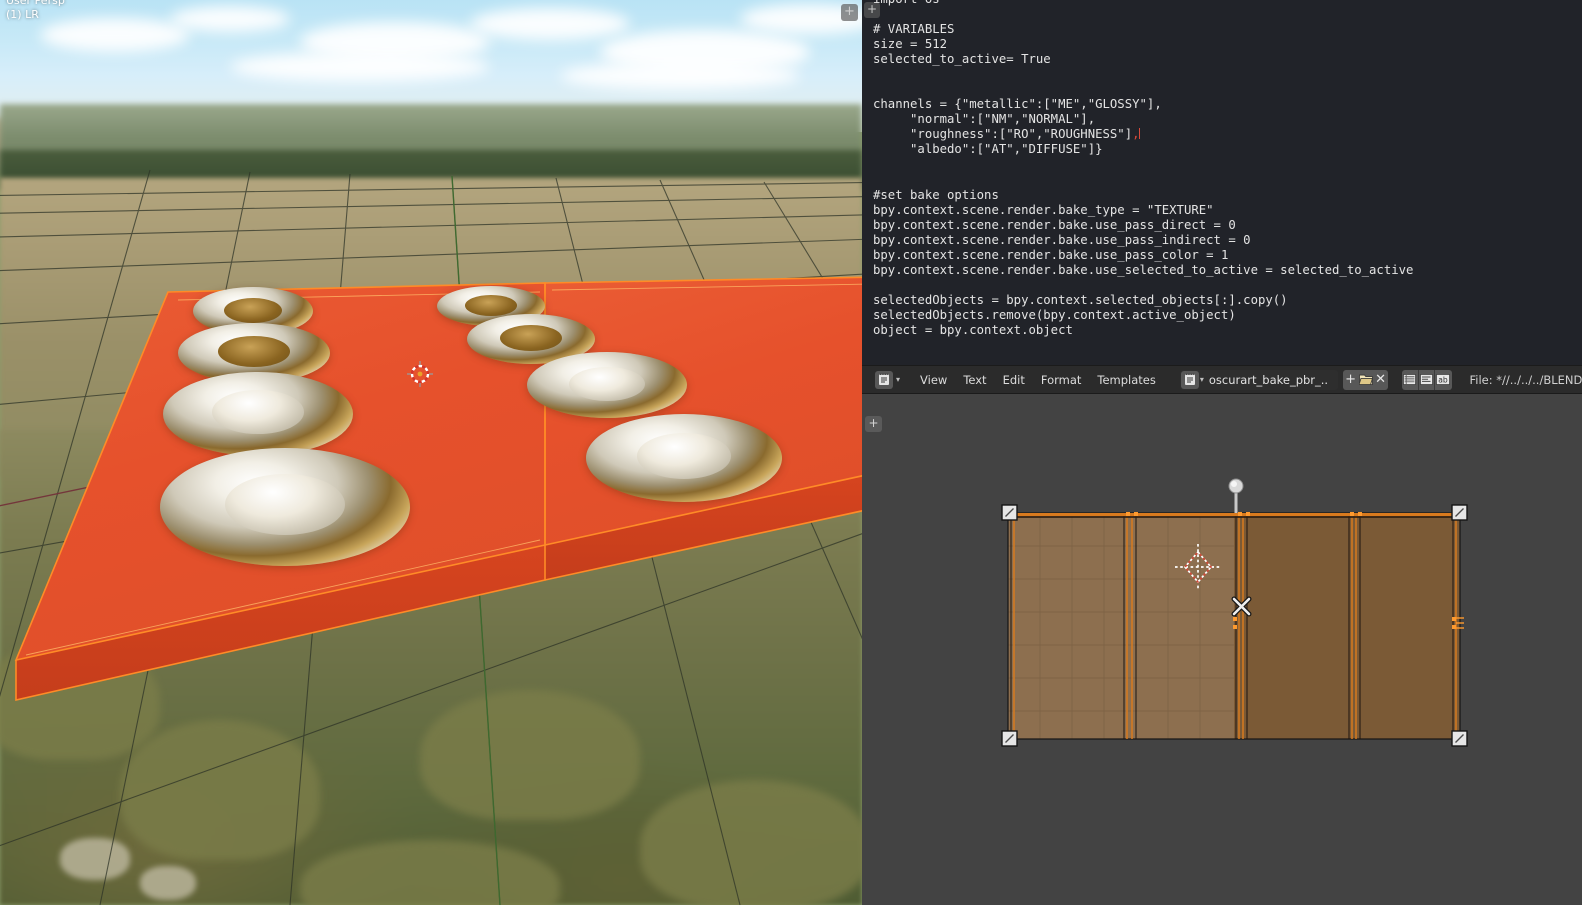 This screenshot has height=905, width=1582. What do you see at coordinates (1061, 380) in the screenshot?
I see `menu-format: Format` at bounding box center [1061, 380].